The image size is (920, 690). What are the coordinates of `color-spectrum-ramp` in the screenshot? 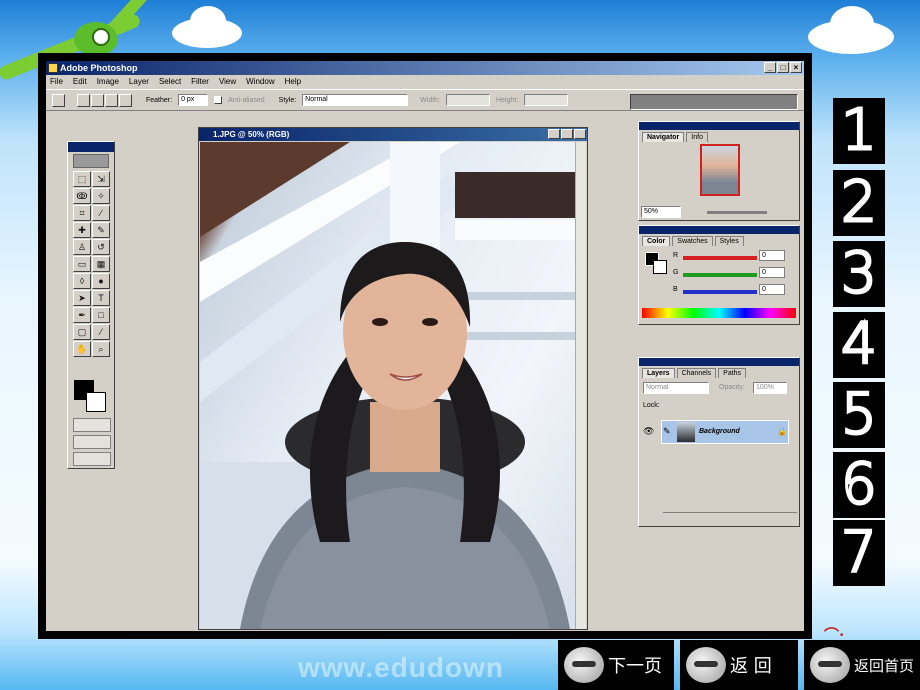 It's located at (719, 313).